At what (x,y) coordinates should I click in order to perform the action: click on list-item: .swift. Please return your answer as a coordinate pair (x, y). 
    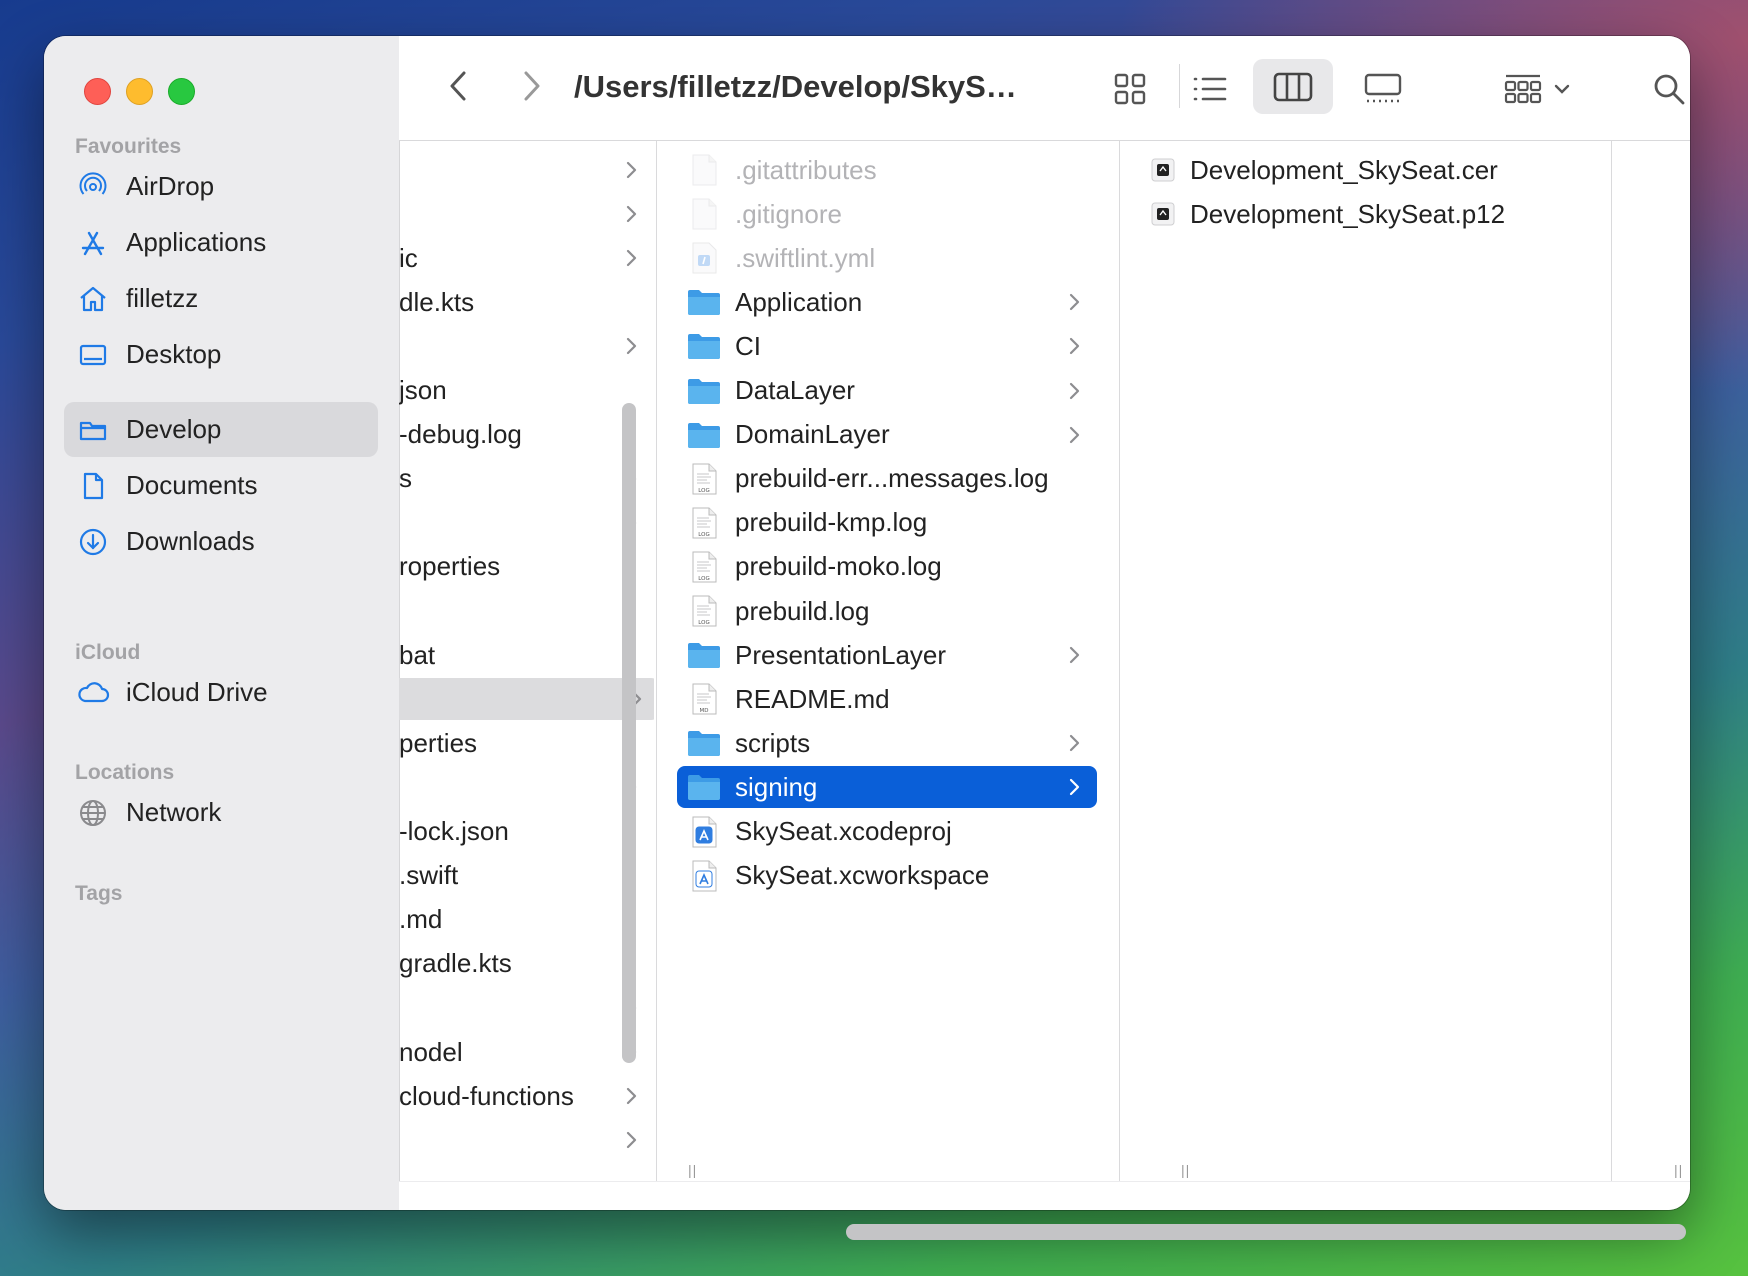
    Looking at the image, I should click on (526, 876).